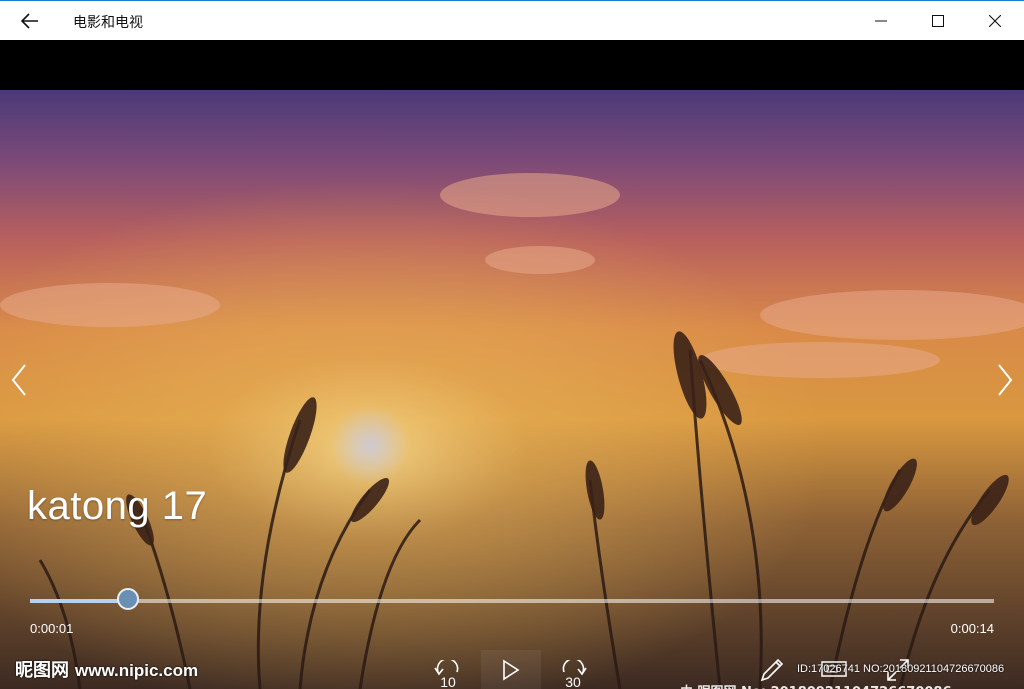 The width and height of the screenshot is (1024, 689). Describe the element at coordinates (79, 601) in the screenshot. I see `seek-progress` at that location.